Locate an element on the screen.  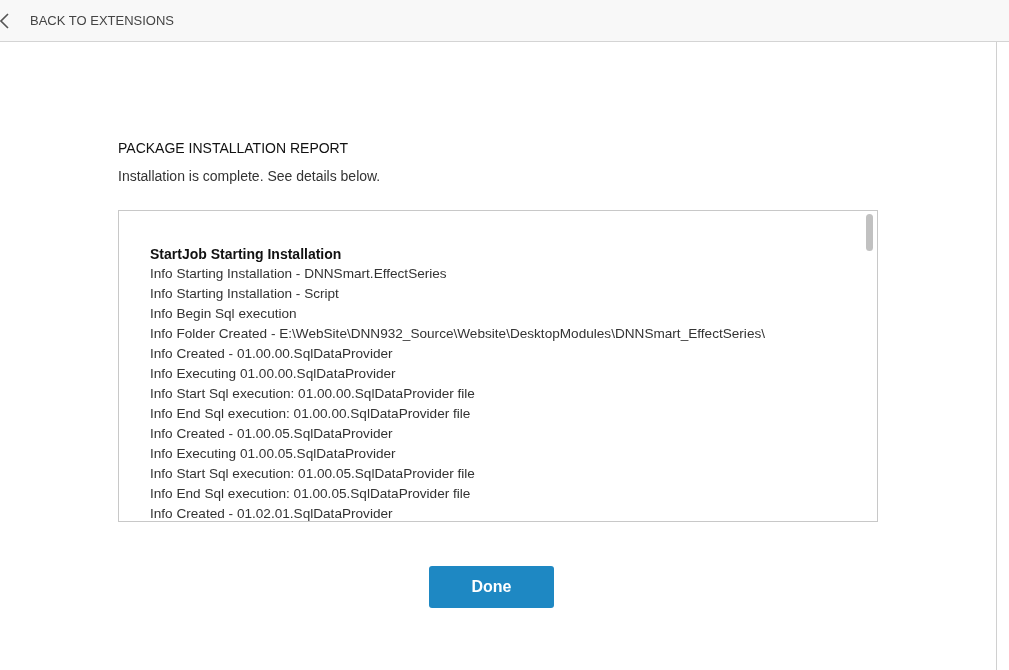
log-line: Info Begin Sql execution is located at coordinates (224, 314).